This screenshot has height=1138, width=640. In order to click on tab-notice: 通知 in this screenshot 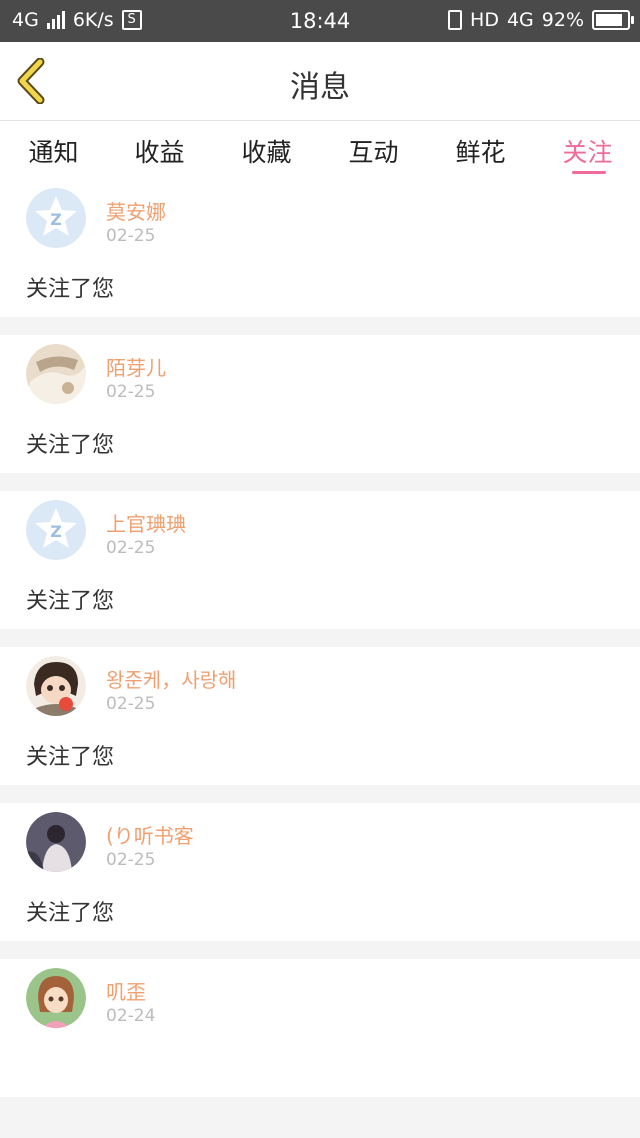, I will do `click(53, 151)`.